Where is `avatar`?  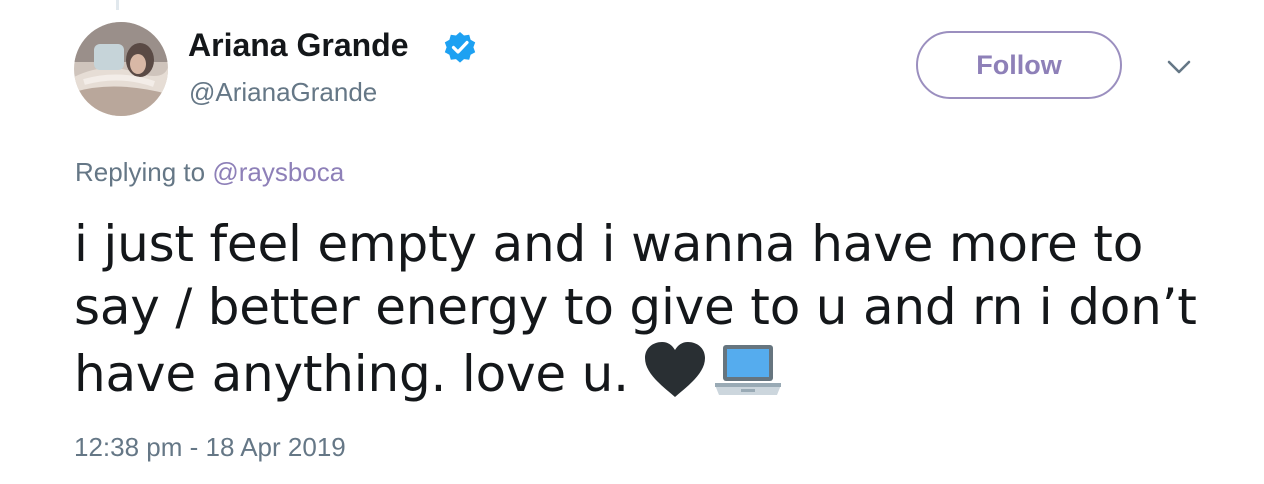
avatar is located at coordinates (121, 69).